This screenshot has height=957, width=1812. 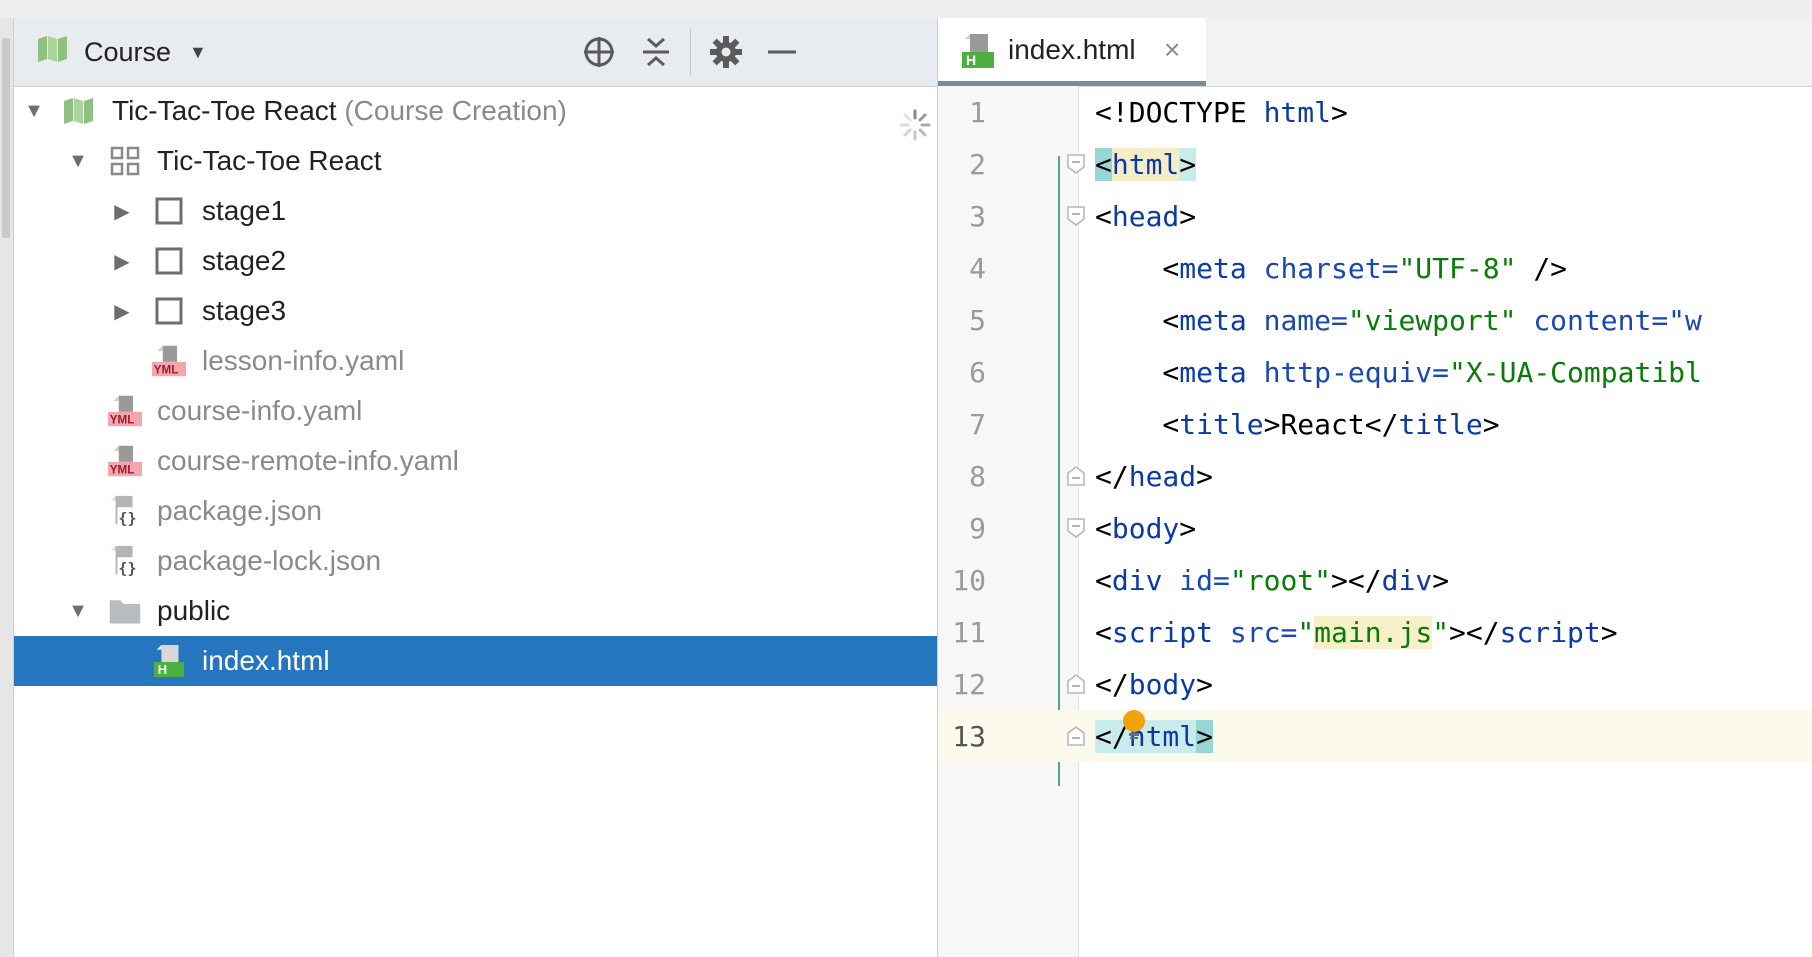 I want to click on section-icon, so click(x=125, y=161).